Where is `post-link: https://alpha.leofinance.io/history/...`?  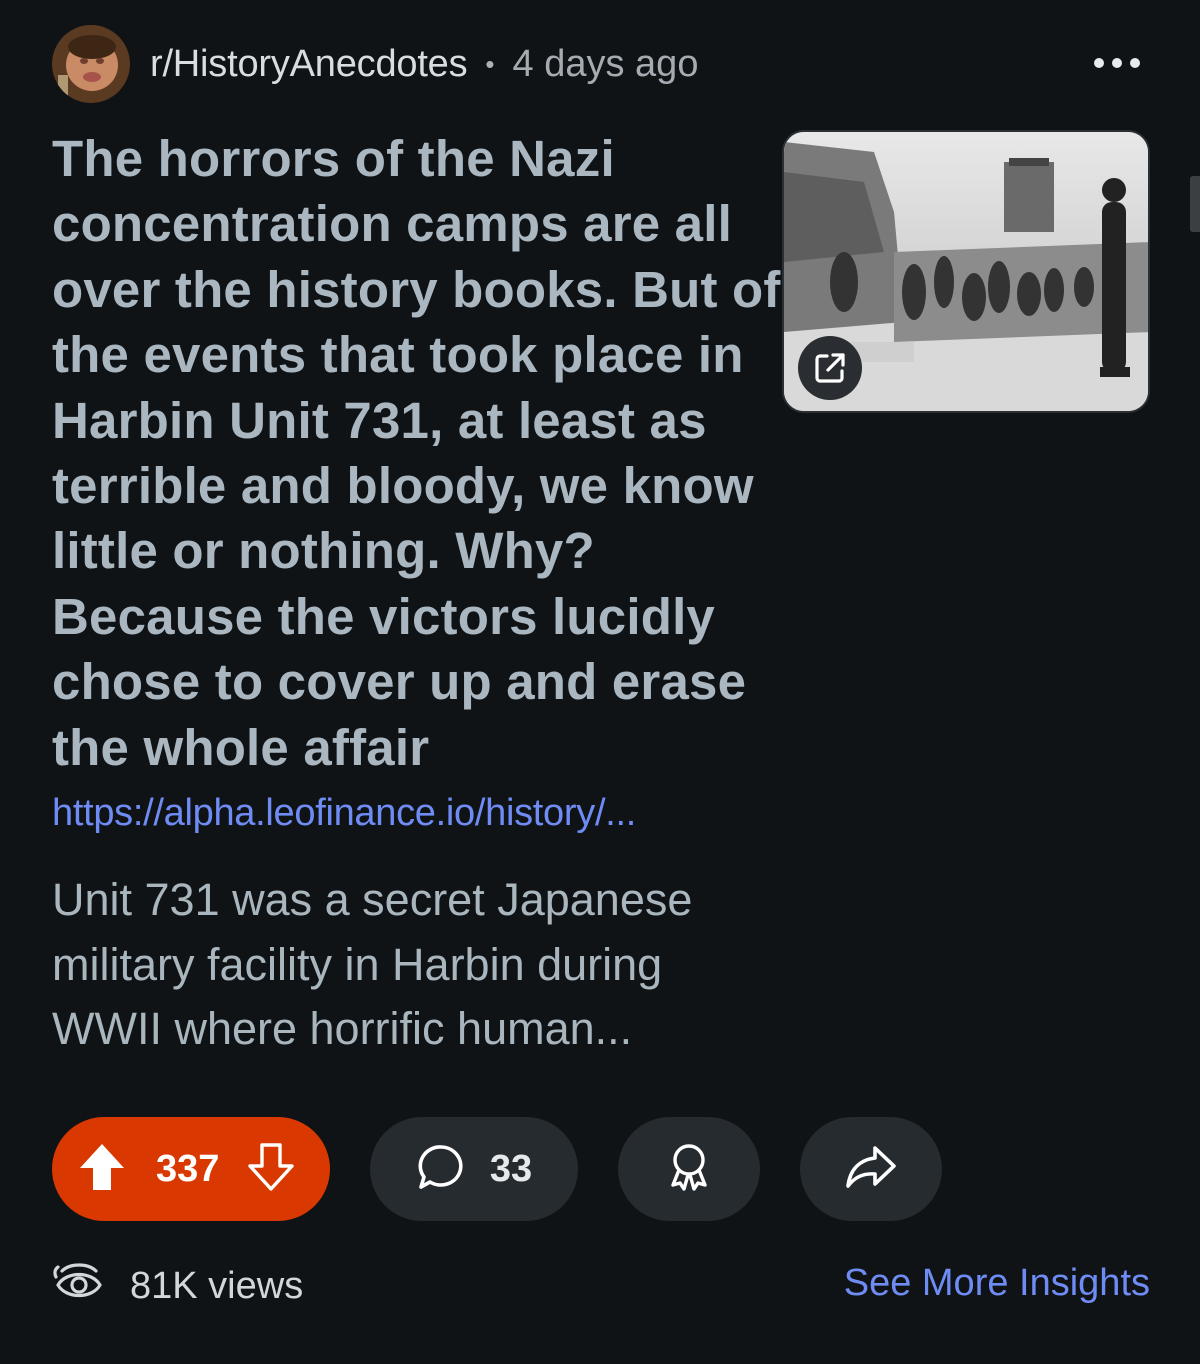 post-link: https://alpha.leofinance.io/history/... is located at coordinates (344, 813).